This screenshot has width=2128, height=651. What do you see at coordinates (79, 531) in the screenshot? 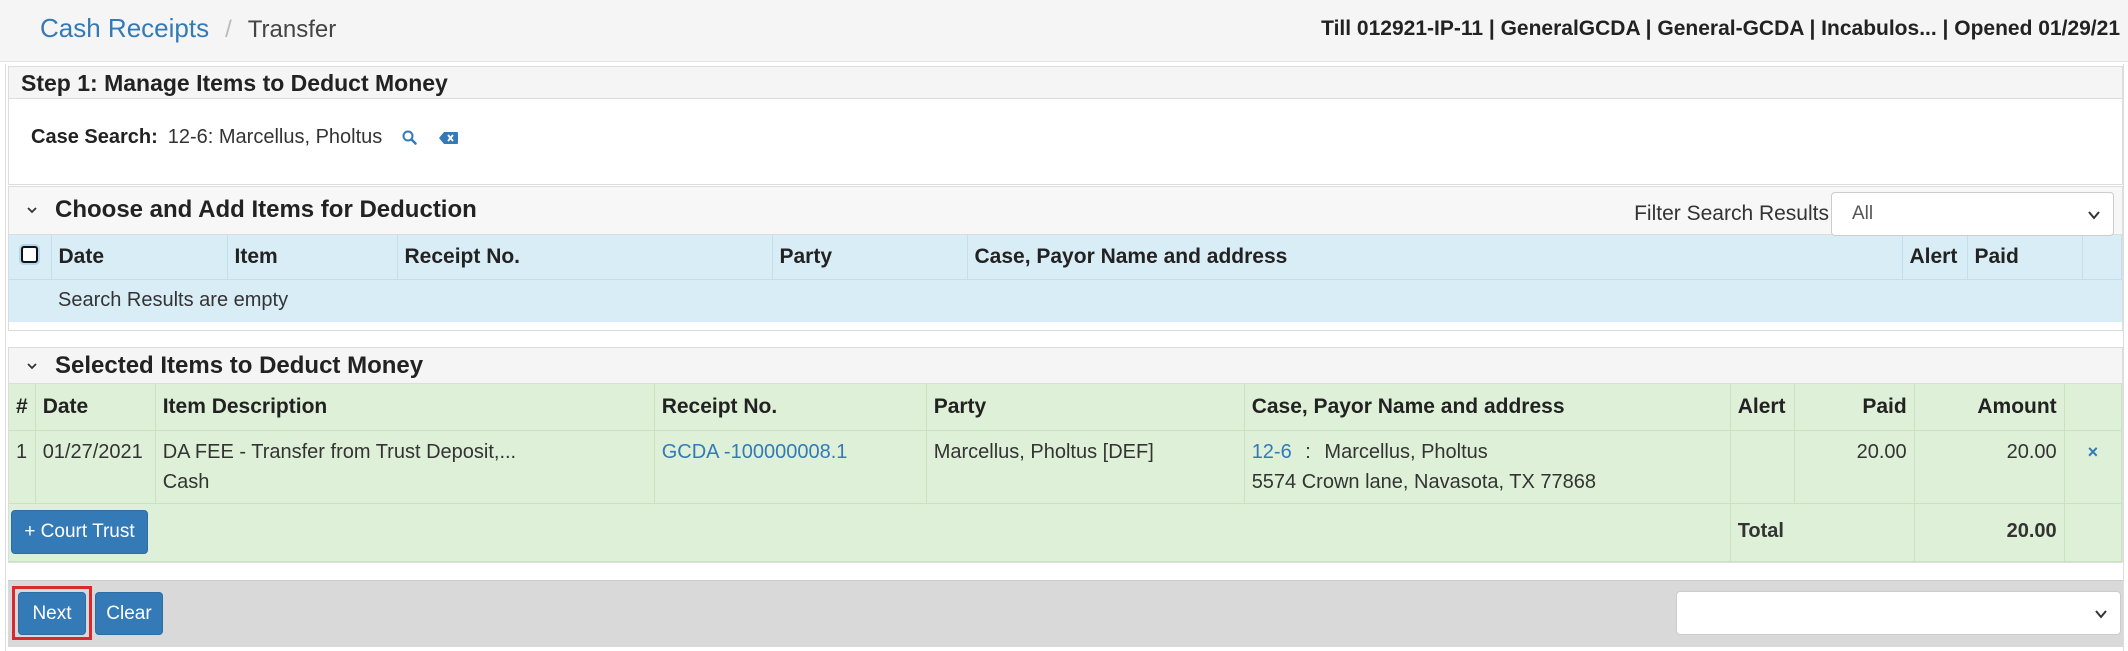
I see `add-court-trust-button: + Court Trust` at bounding box center [79, 531].